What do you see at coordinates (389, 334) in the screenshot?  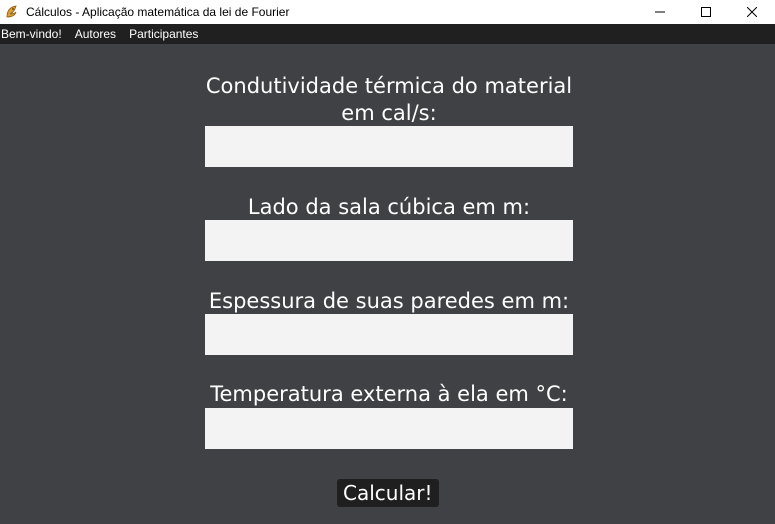 I see `wall-thickness-input` at bounding box center [389, 334].